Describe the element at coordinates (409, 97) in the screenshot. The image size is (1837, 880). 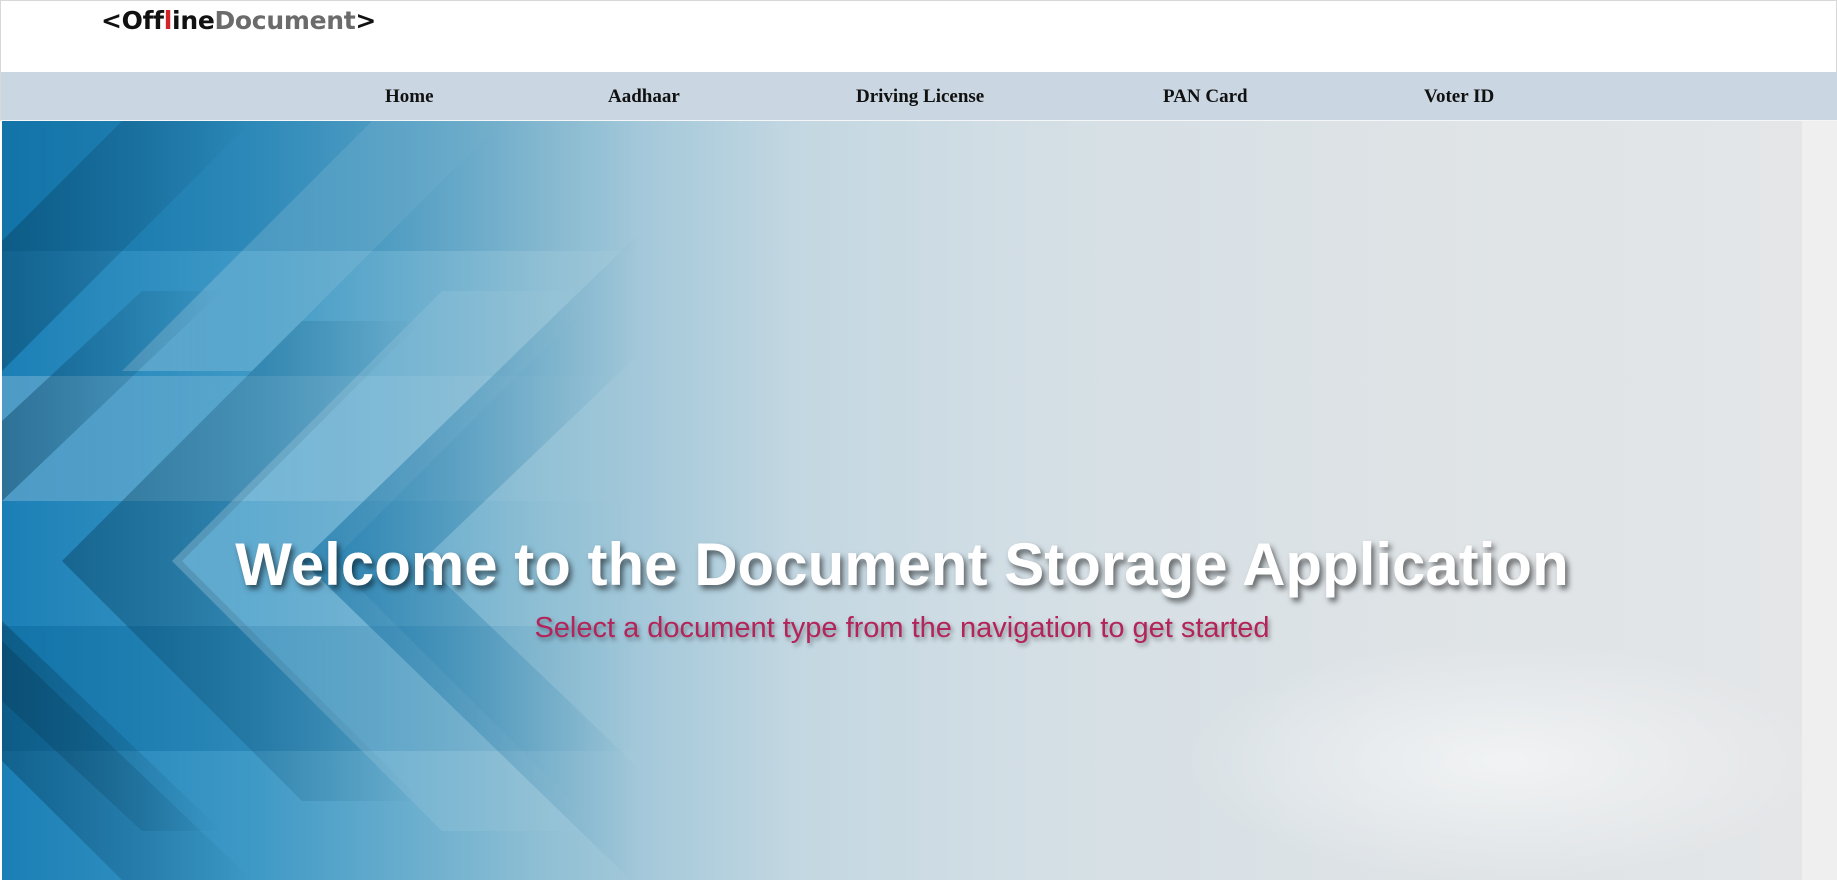
I see `nav-link-home: Home` at that location.